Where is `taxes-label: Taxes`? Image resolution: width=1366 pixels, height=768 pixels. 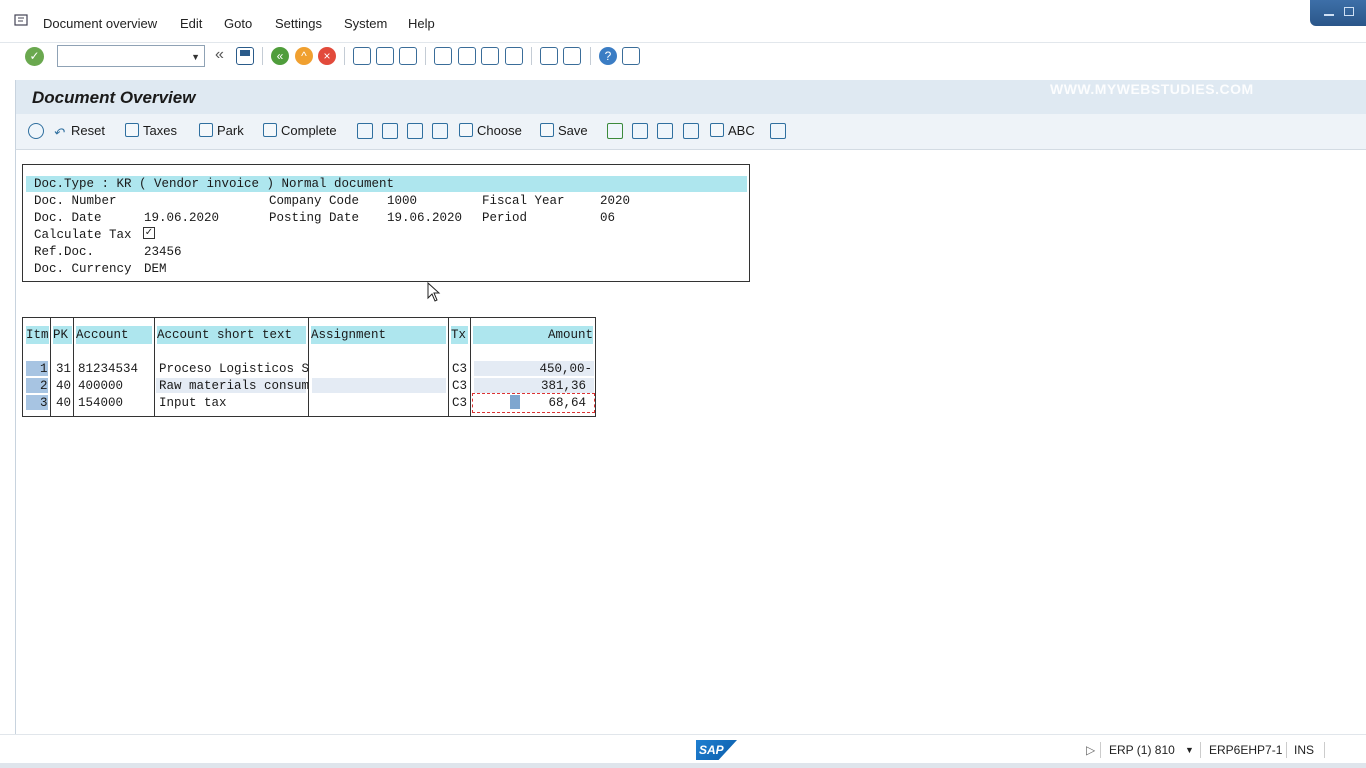
taxes-label: Taxes is located at coordinates (160, 130).